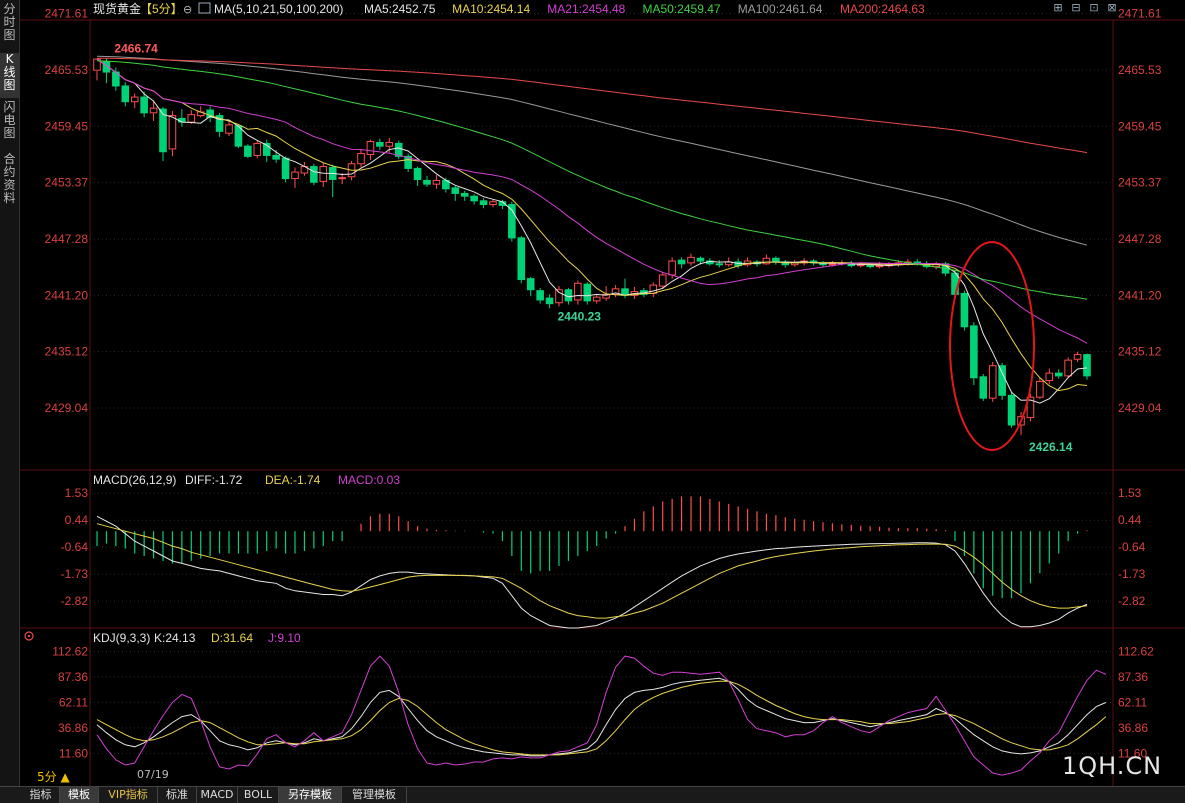 The image size is (1185, 803). Describe the element at coordinates (136, 49) in the screenshot. I see `price-annotation-0: 2466.74` at that location.